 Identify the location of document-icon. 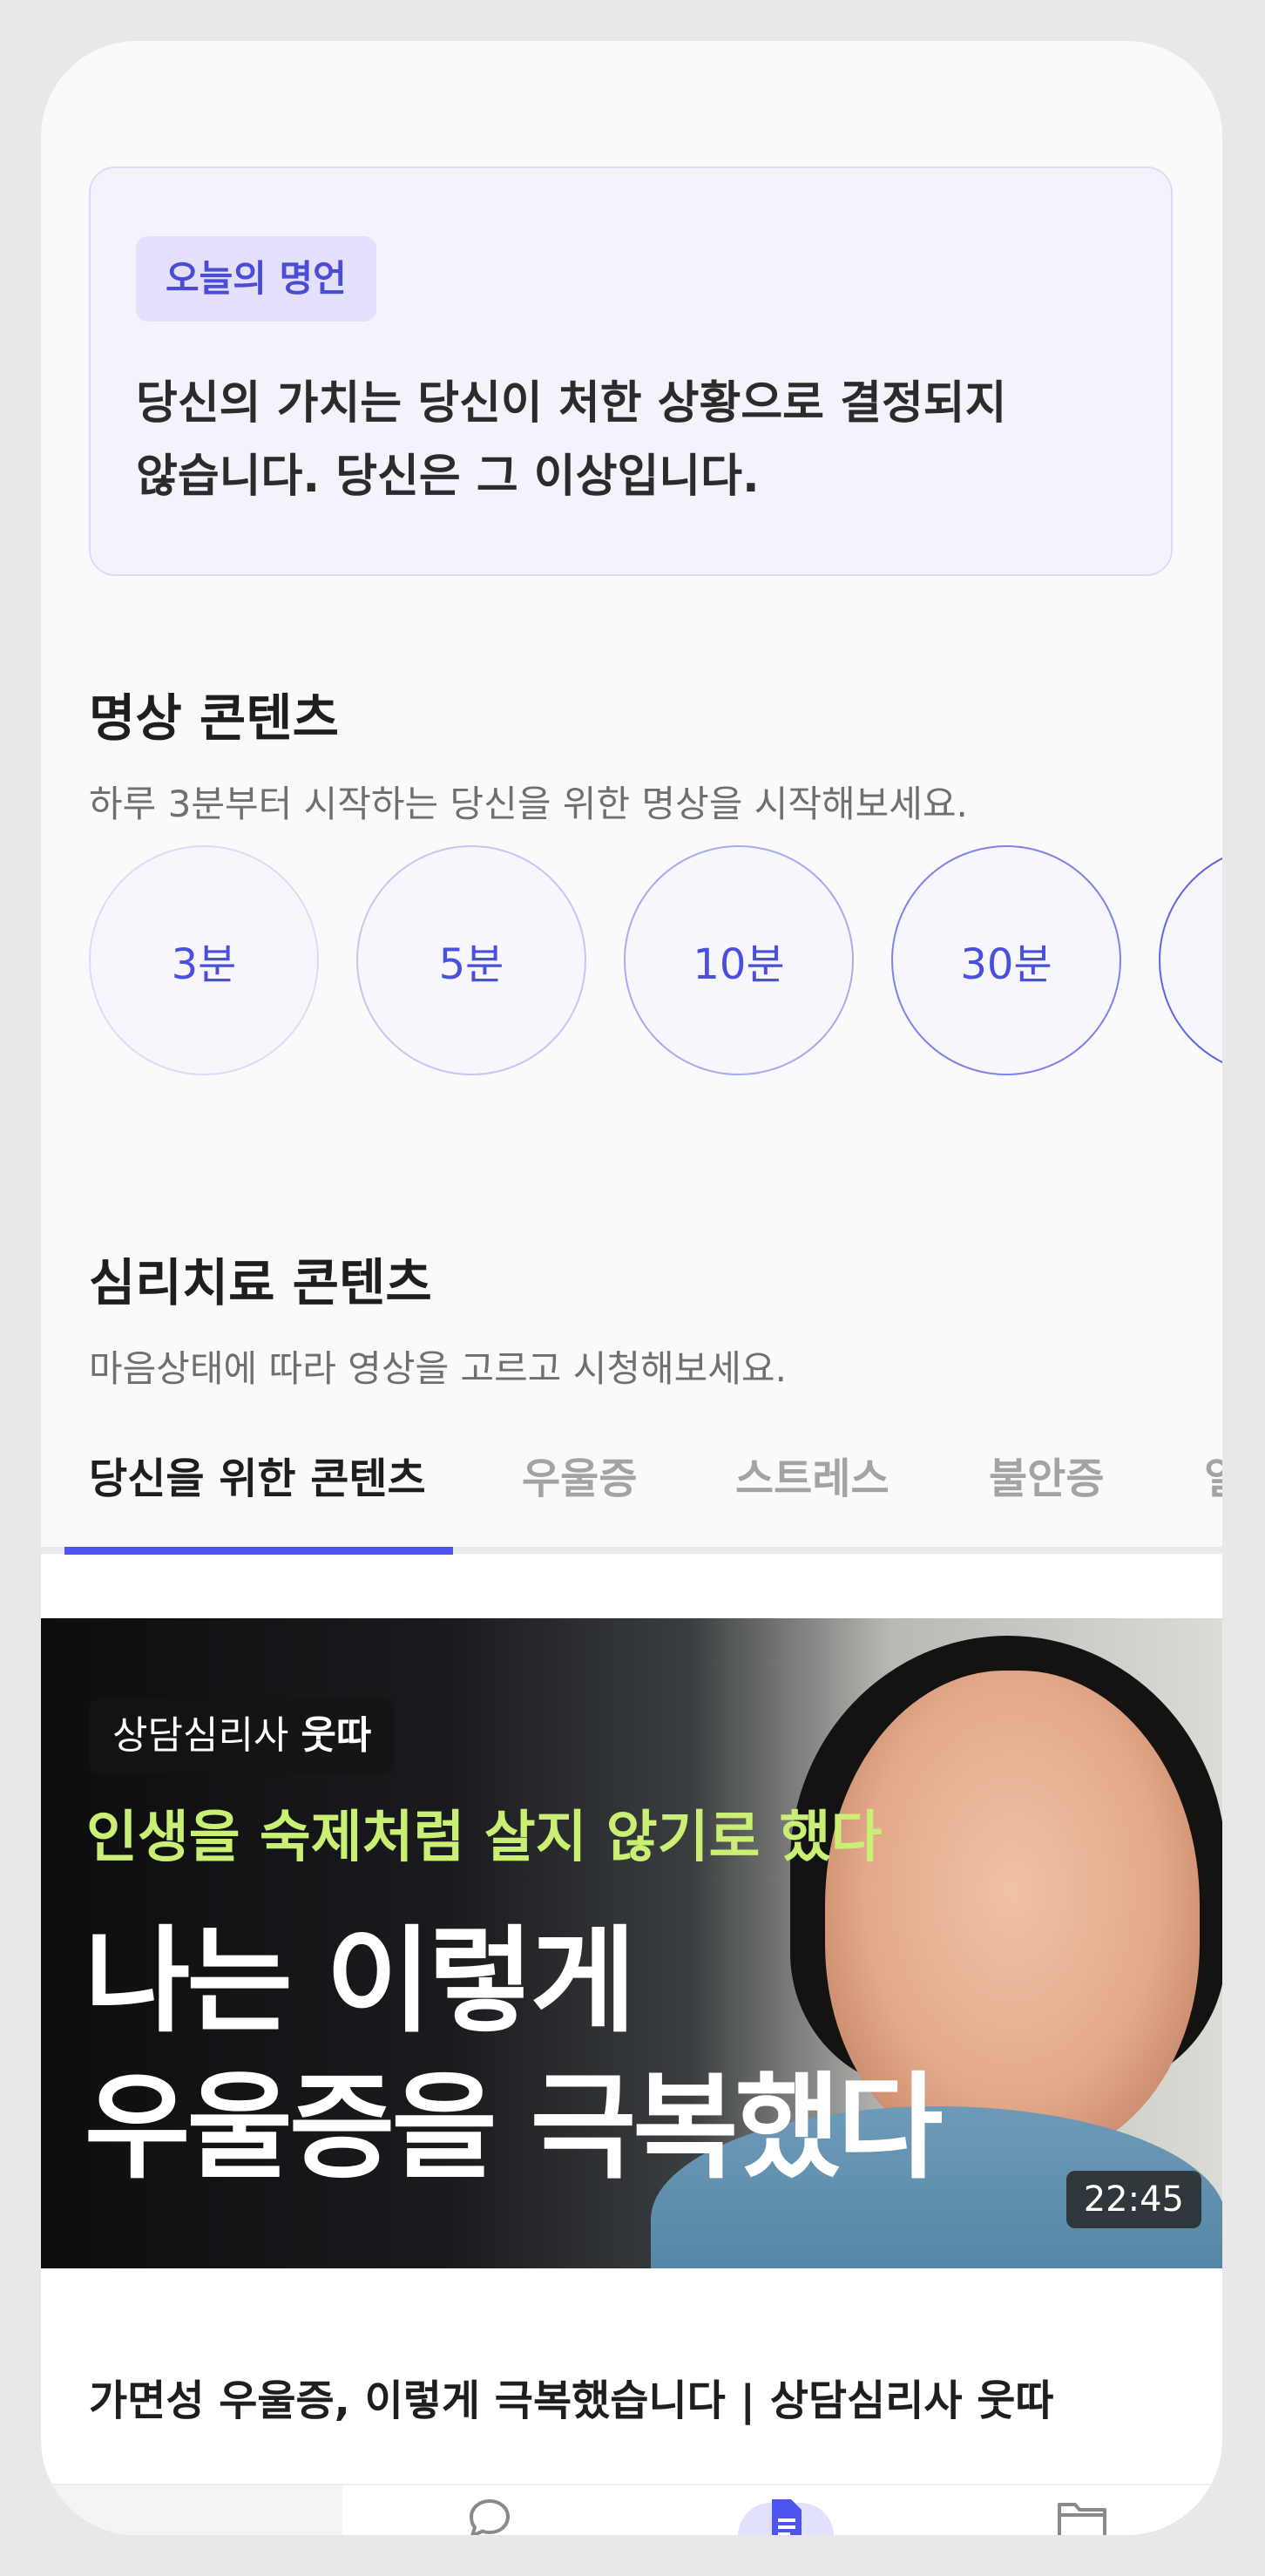
(786, 2515).